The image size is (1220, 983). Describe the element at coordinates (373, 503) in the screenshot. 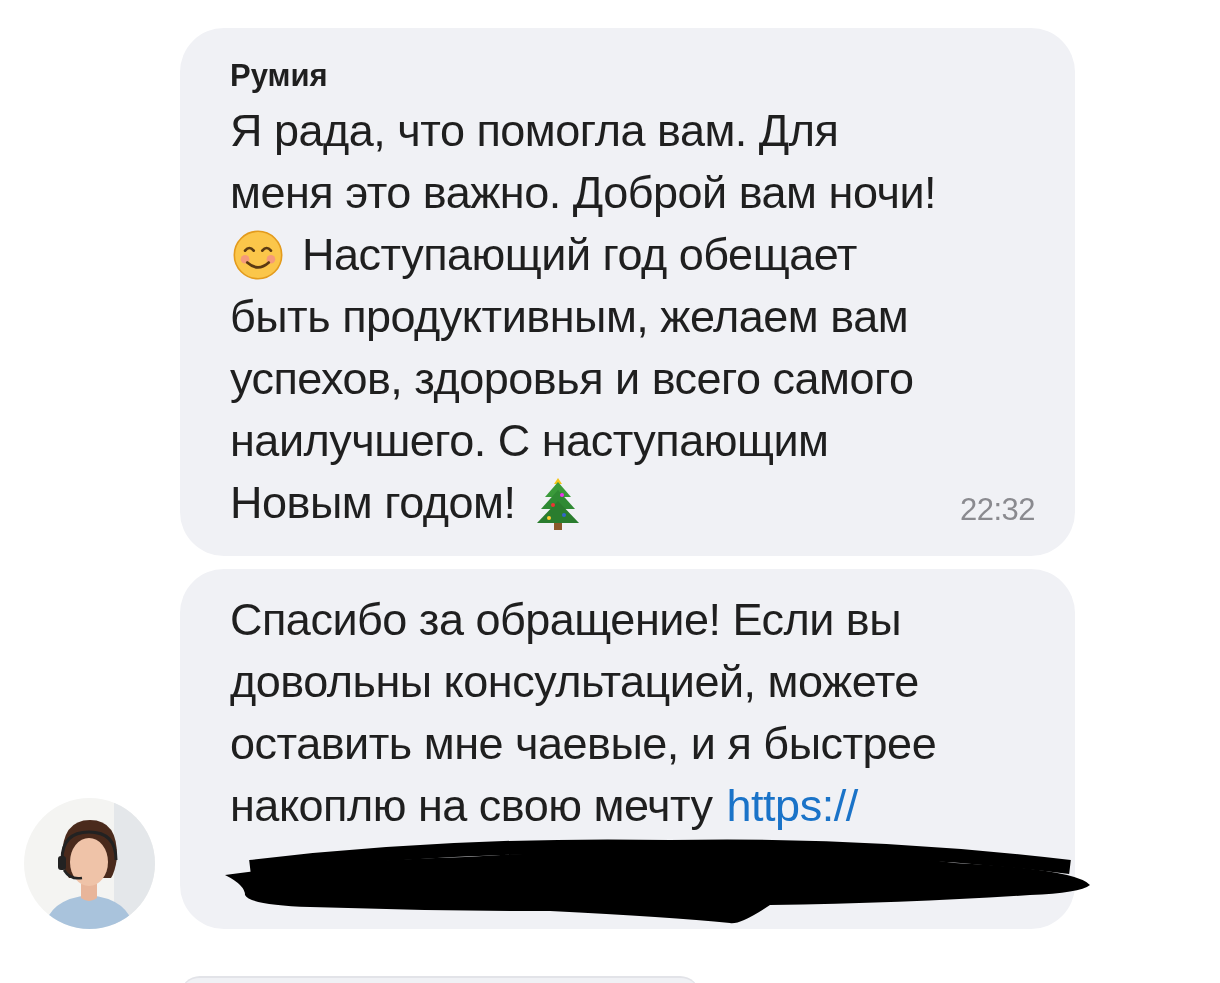

I see `message-text: Новым годом!` at that location.